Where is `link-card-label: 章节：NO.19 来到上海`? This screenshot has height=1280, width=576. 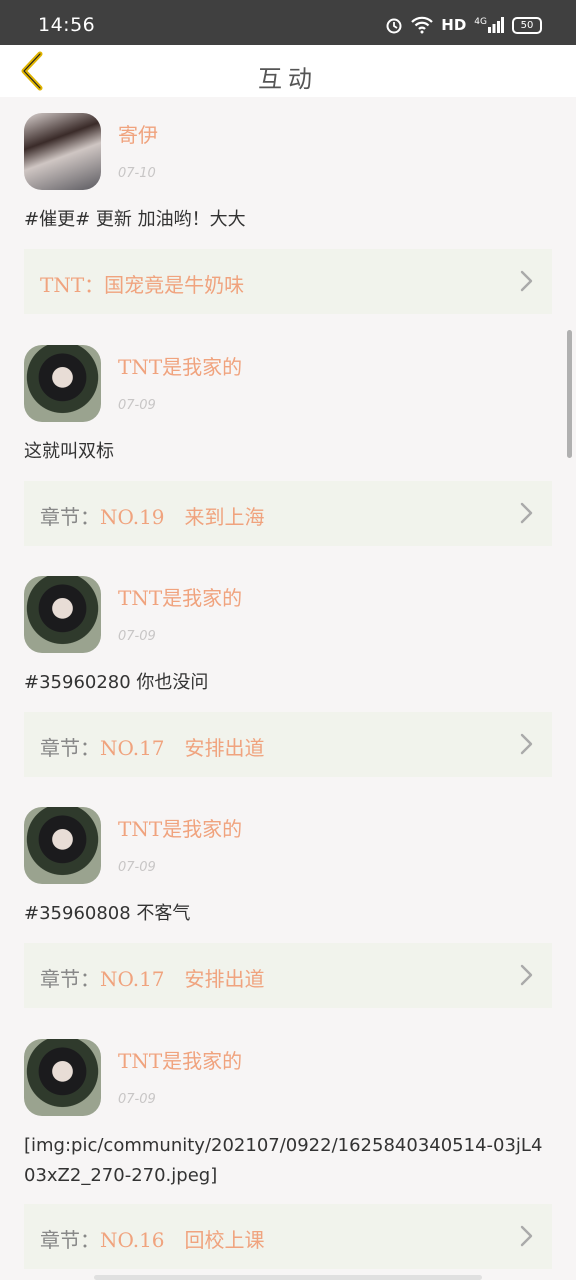 link-card-label: 章节：NO.19 来到上海 is located at coordinates (152, 515).